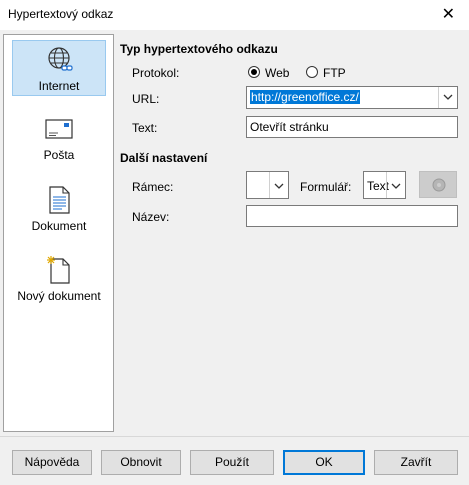  What do you see at coordinates (234, 436) in the screenshot?
I see `footer-divider` at bounding box center [234, 436].